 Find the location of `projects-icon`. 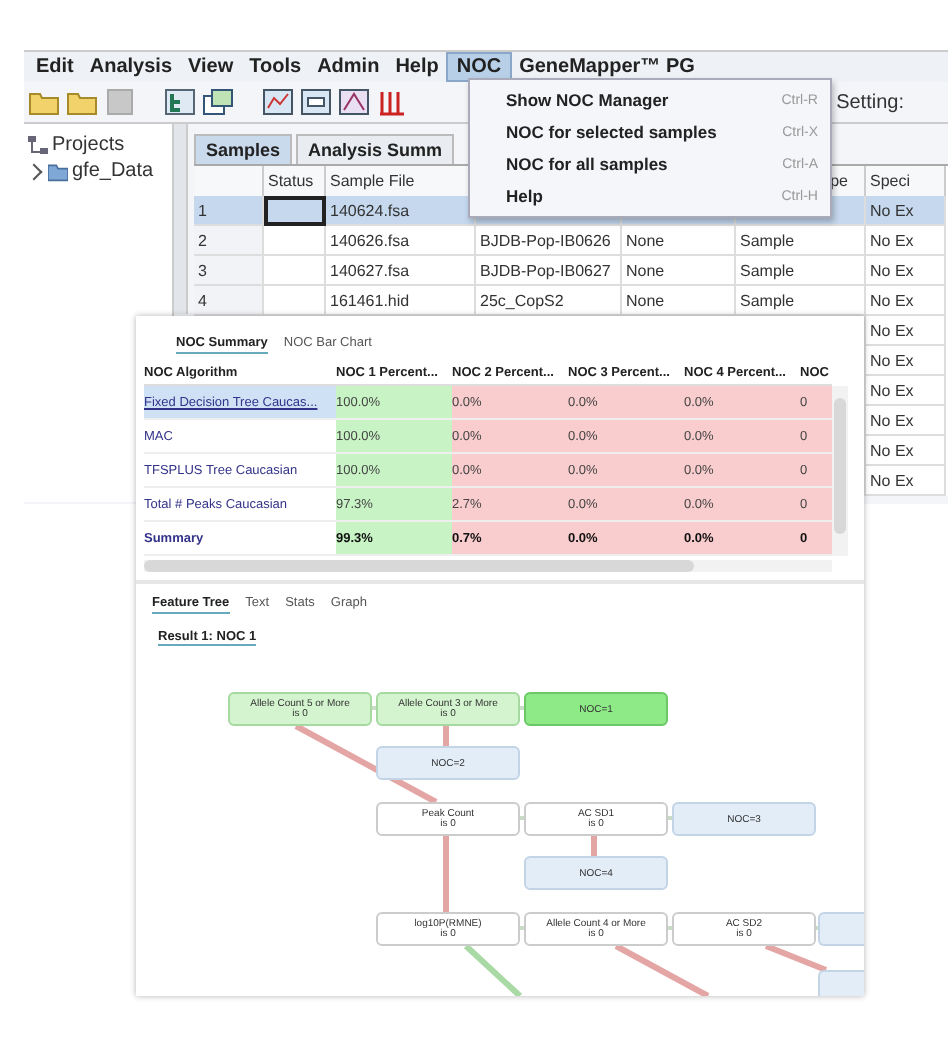

projects-icon is located at coordinates (38, 145).